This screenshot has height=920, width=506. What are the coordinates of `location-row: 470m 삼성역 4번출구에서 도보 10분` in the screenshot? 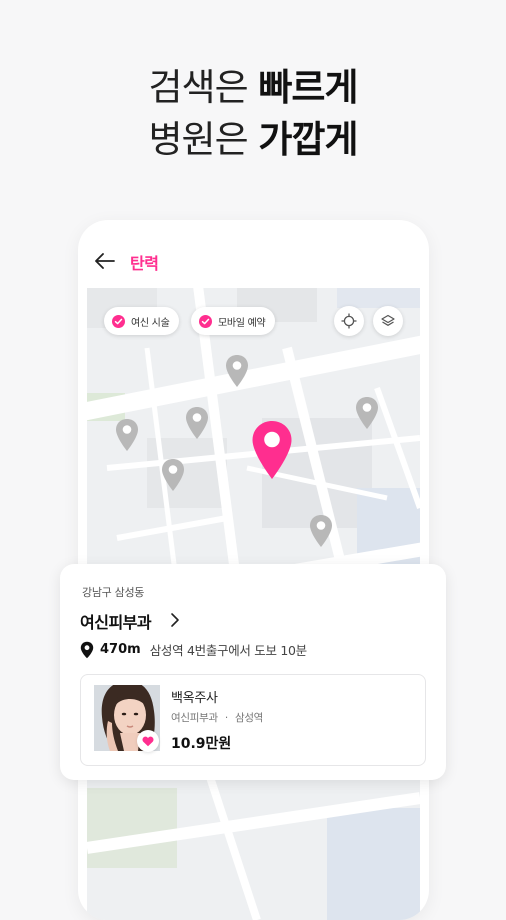 It's located at (193, 649).